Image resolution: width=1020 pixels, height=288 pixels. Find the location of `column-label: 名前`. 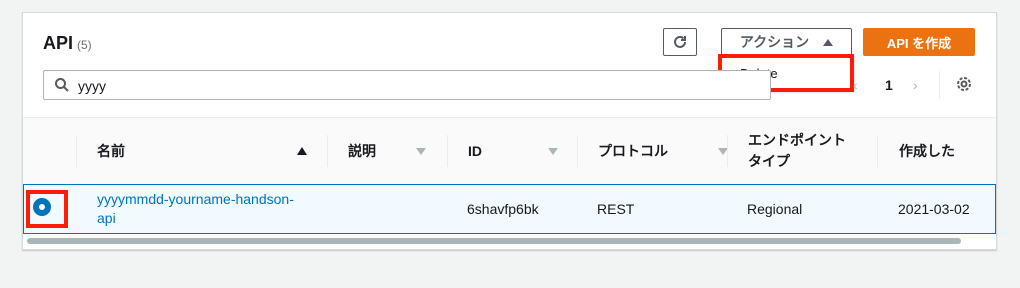

column-label: 名前 is located at coordinates (111, 151).